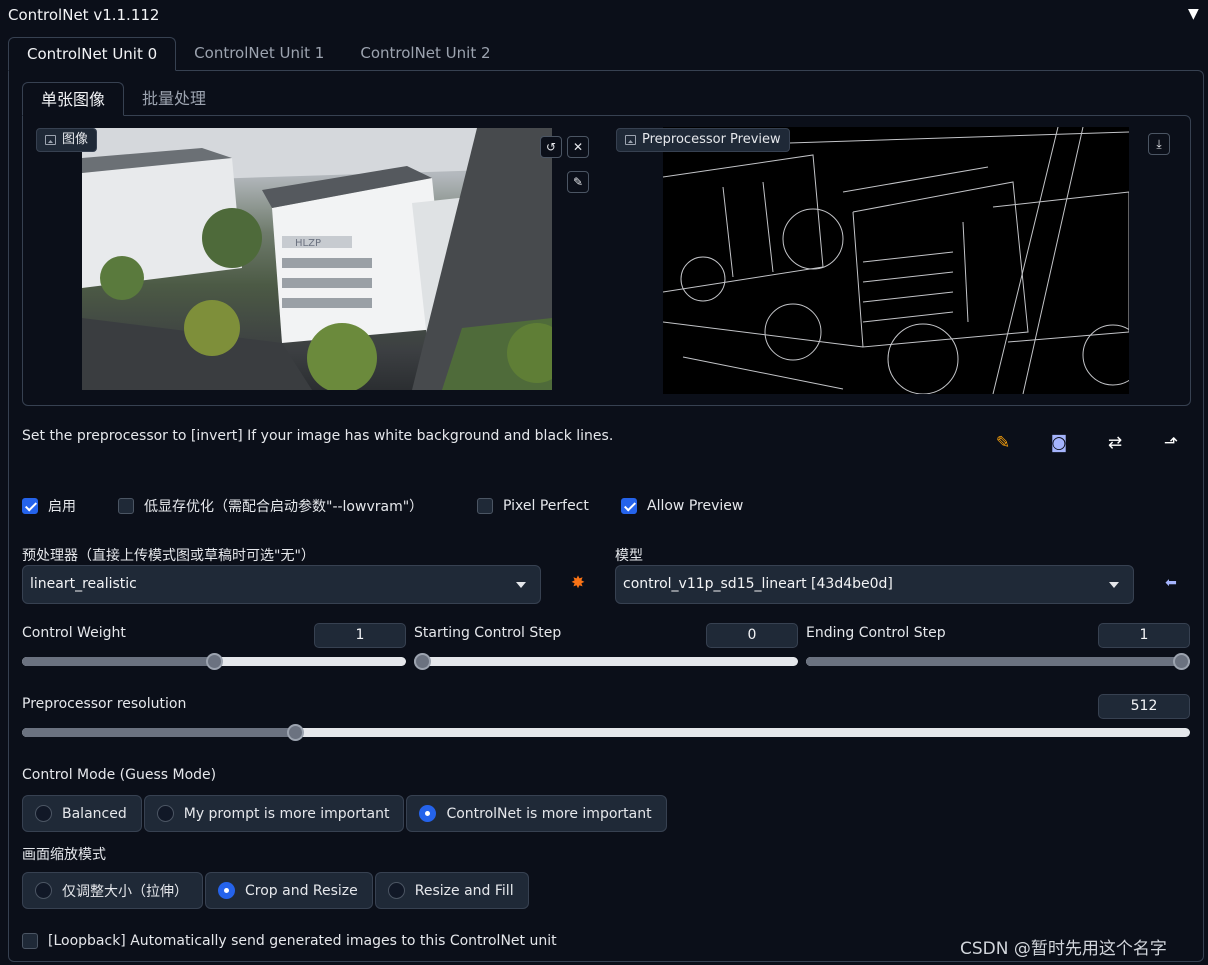  Describe the element at coordinates (578, 583) in the screenshot. I see `run-preprocessor-icon: ✸` at that location.